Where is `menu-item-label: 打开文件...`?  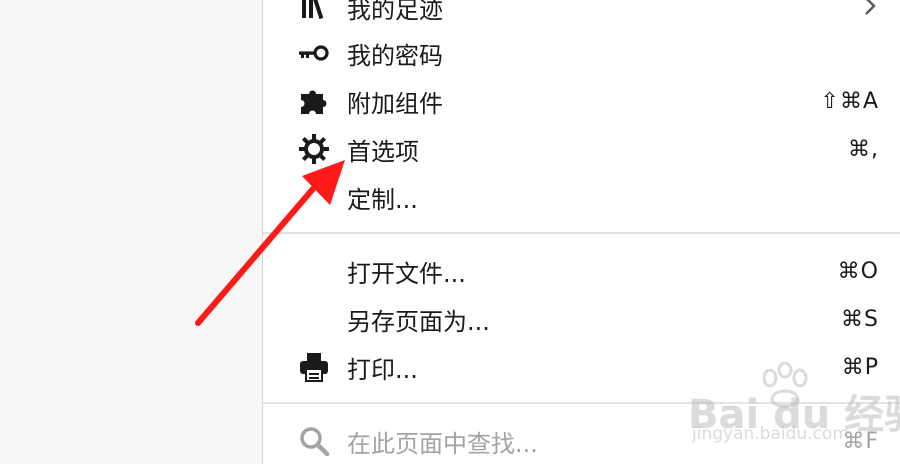 menu-item-label: 打开文件... is located at coordinates (406, 273).